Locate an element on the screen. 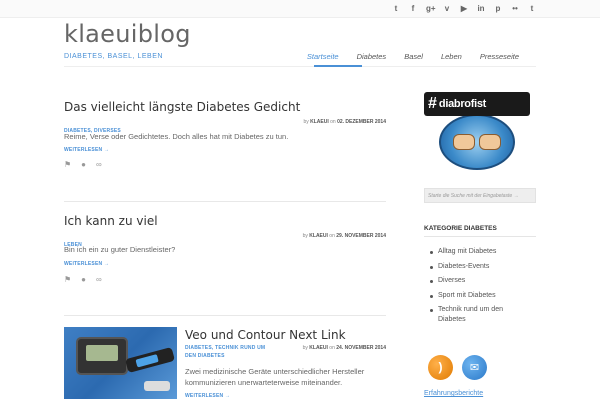 The width and height of the screenshot is (600, 400). category-item: Diabetes-Events is located at coordinates (476, 267).